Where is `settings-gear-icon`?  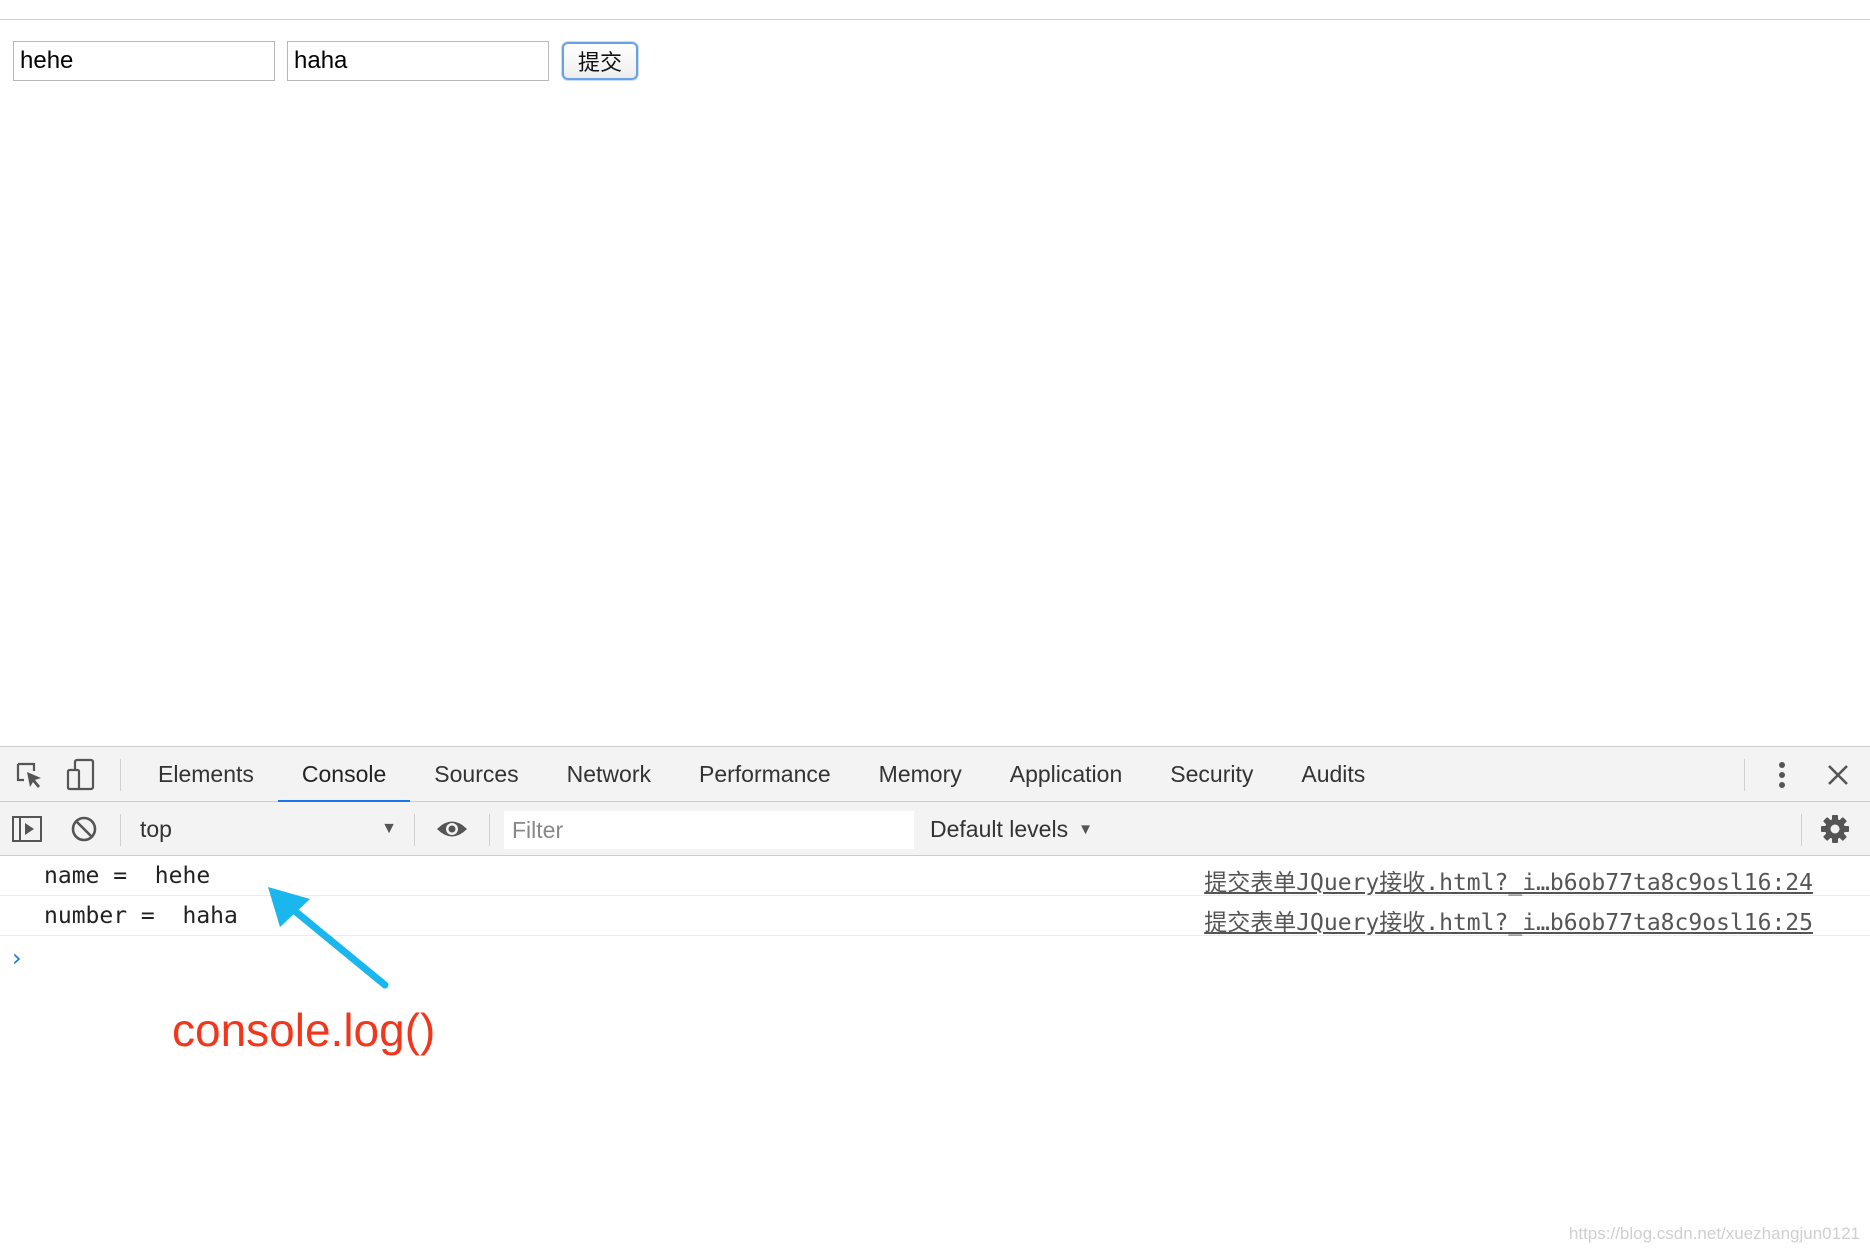 settings-gear-icon is located at coordinates (1835, 829).